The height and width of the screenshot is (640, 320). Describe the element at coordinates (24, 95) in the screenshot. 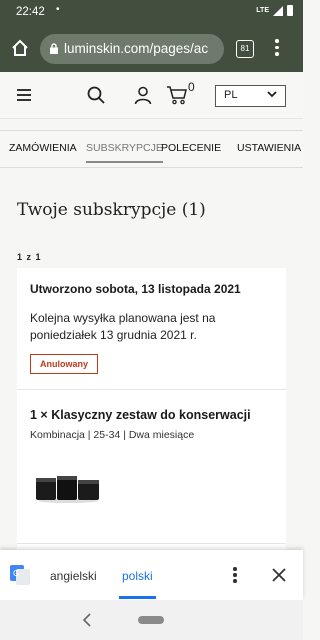

I see `hamburger-menu-icon` at that location.